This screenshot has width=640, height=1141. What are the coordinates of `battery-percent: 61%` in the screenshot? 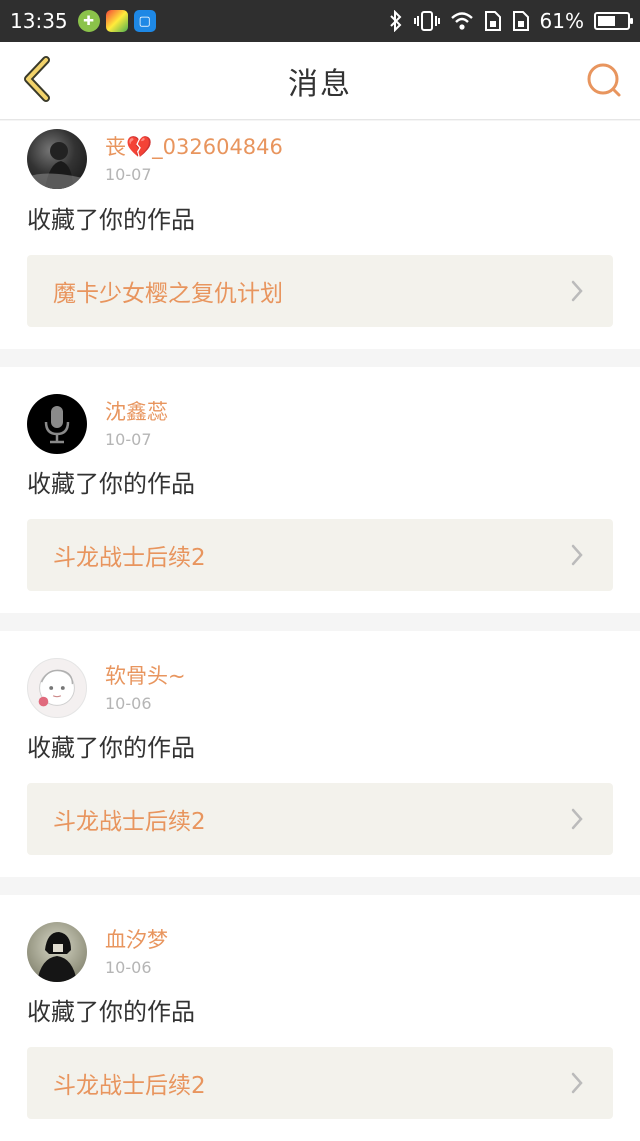 It's located at (561, 21).